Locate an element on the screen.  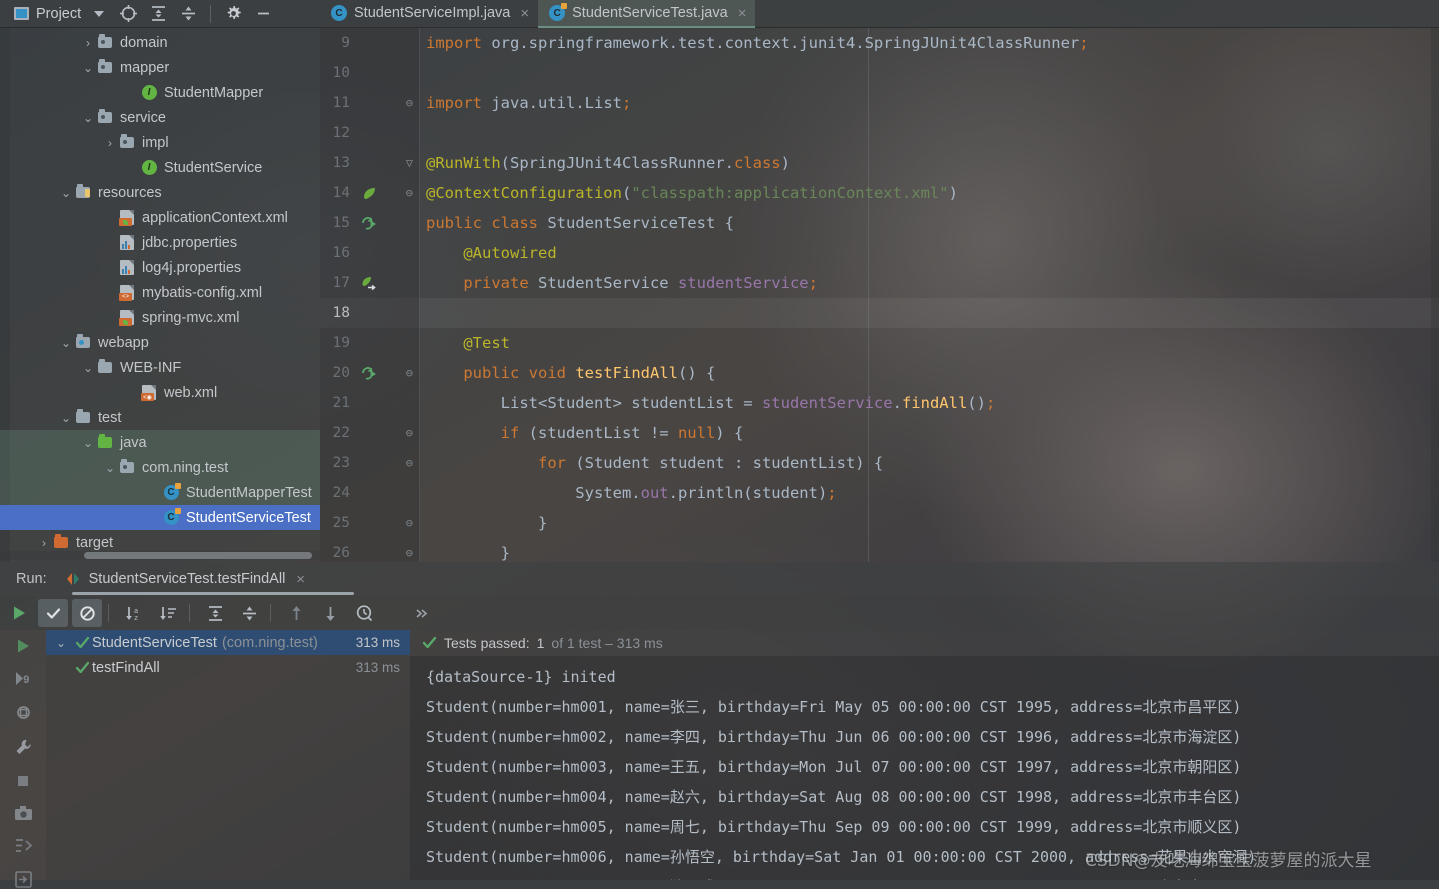
test-tree-row-method: testFindAll 313 ms is located at coordinates (228, 667).